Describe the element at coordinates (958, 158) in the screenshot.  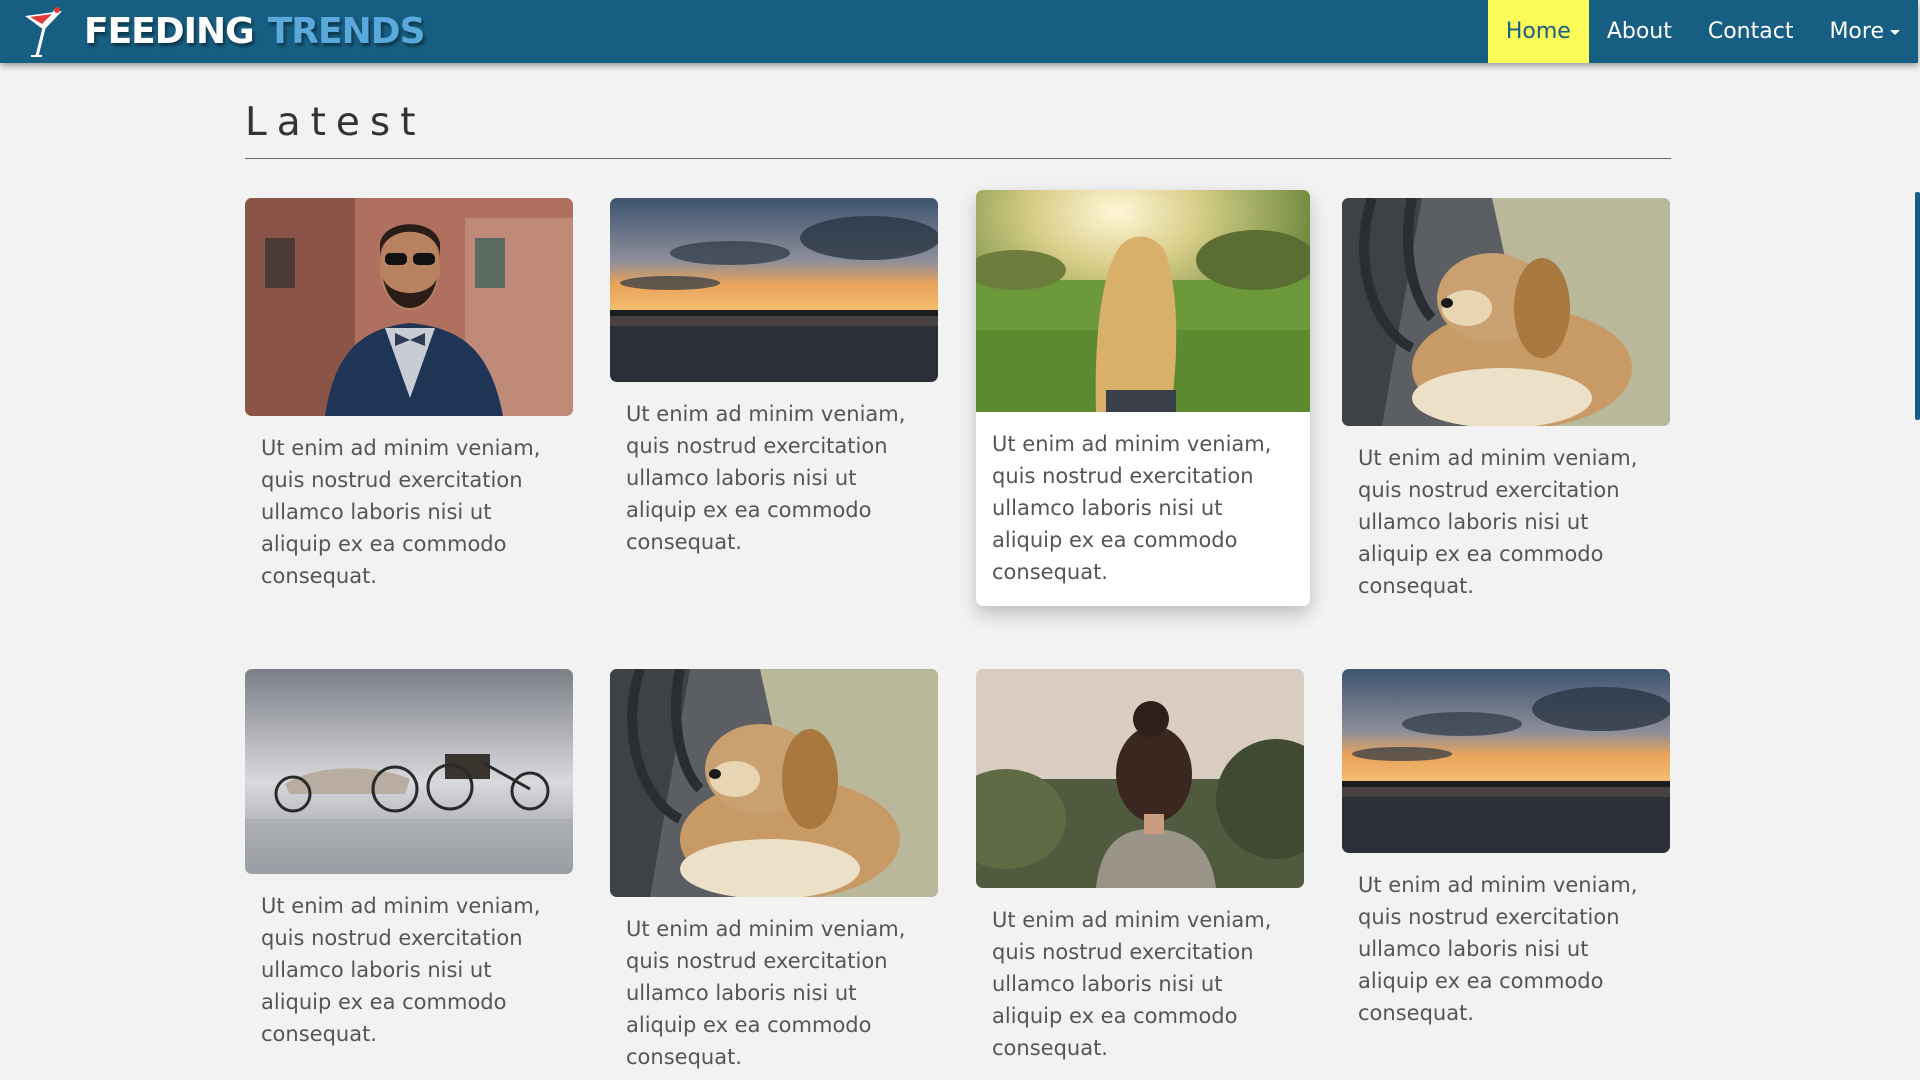
I see `section-divider` at that location.